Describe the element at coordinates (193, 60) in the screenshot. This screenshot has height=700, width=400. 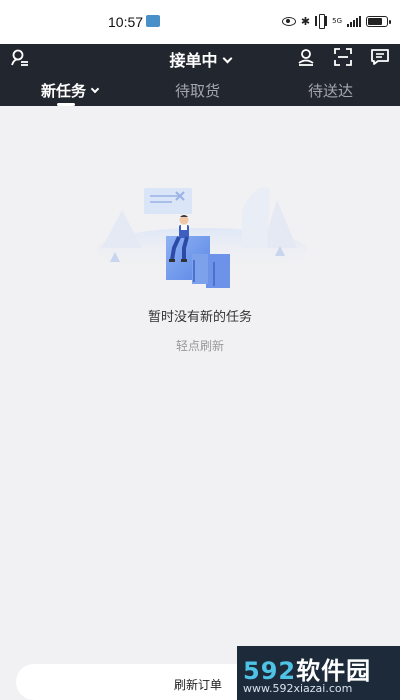
I see `header-title: 接单中` at that location.